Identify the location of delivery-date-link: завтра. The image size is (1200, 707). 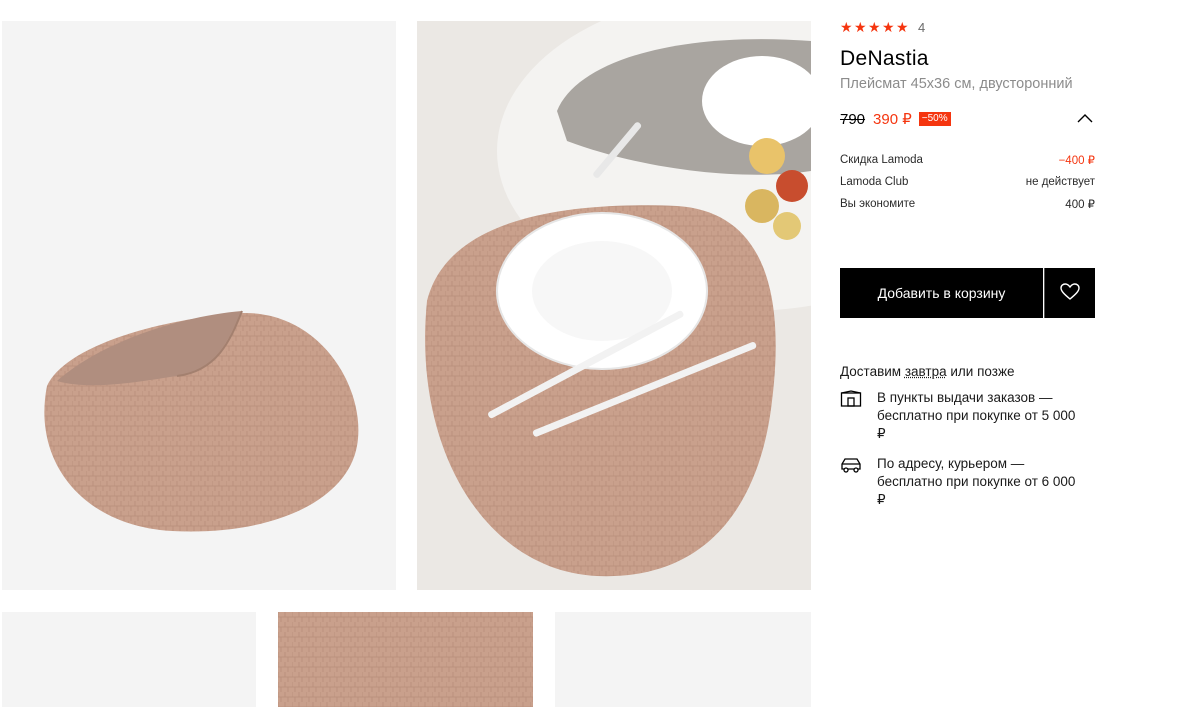
(926, 371).